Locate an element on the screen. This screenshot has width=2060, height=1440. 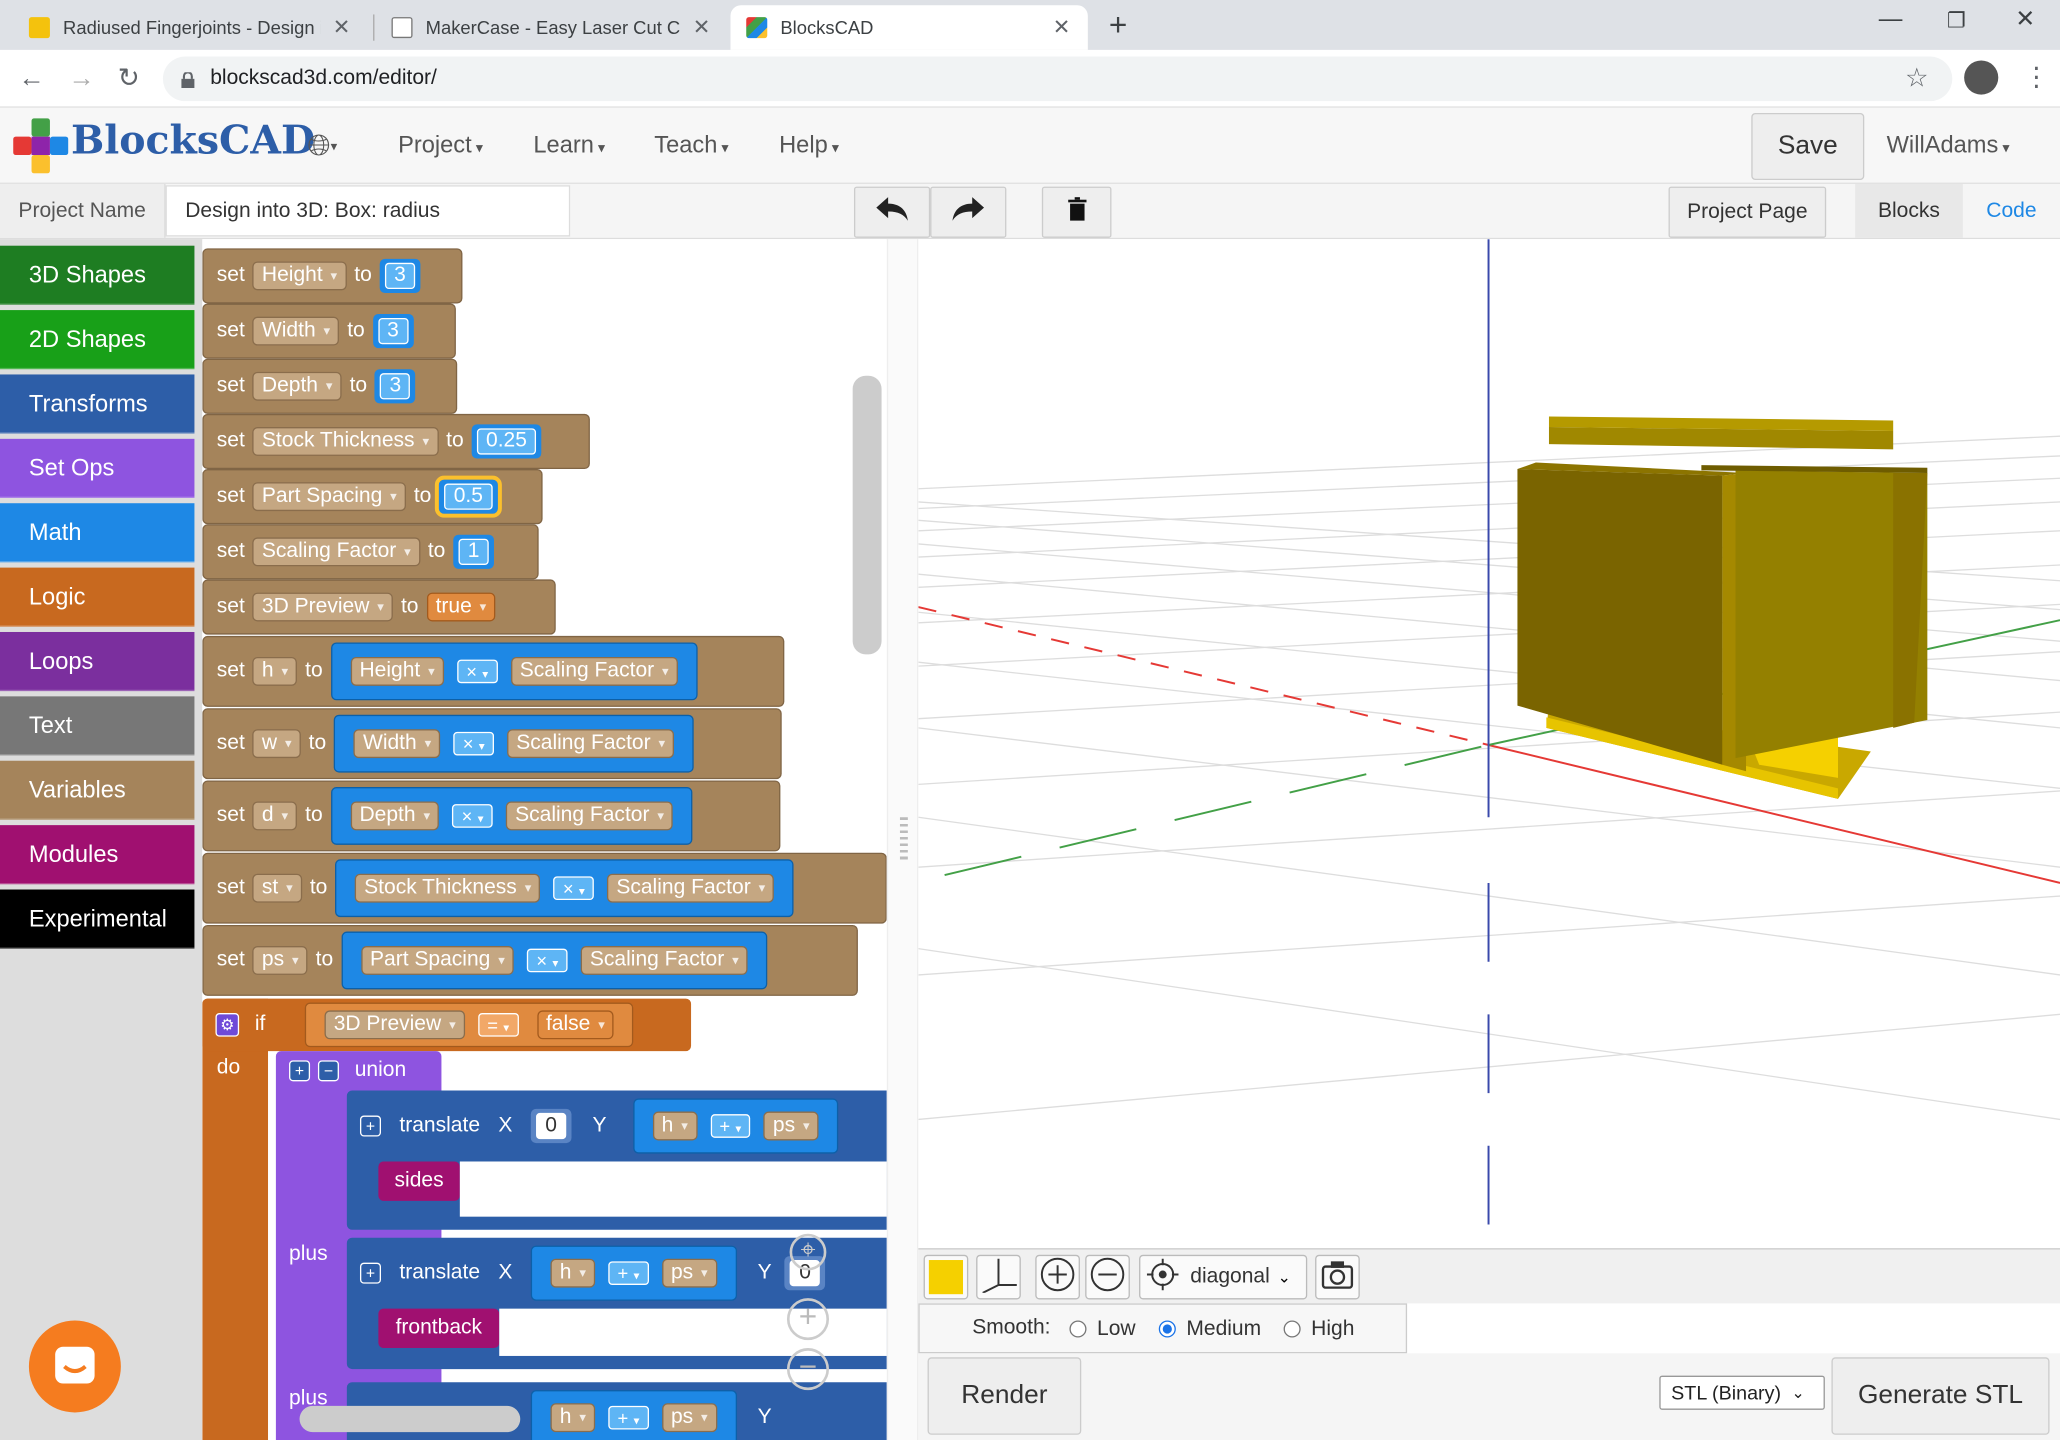
category-loops: Loops is located at coordinates (97, 661).